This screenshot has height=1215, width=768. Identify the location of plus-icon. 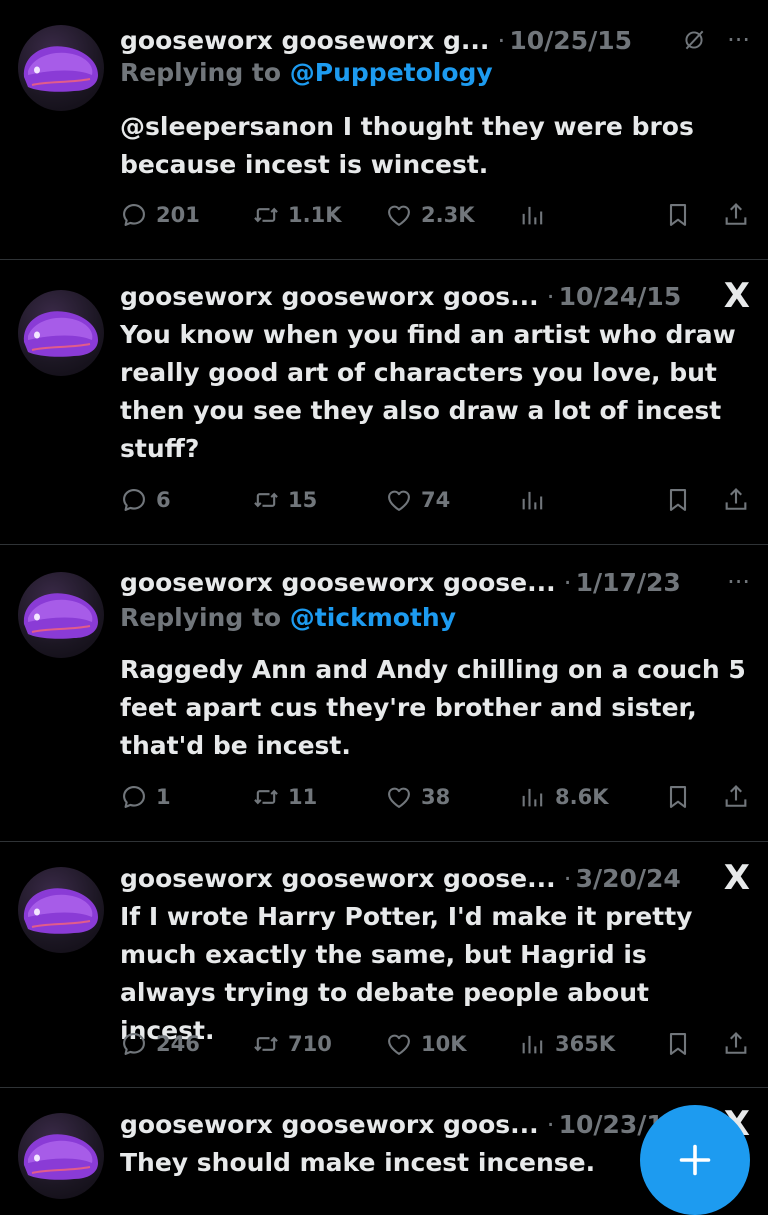
(695, 1160).